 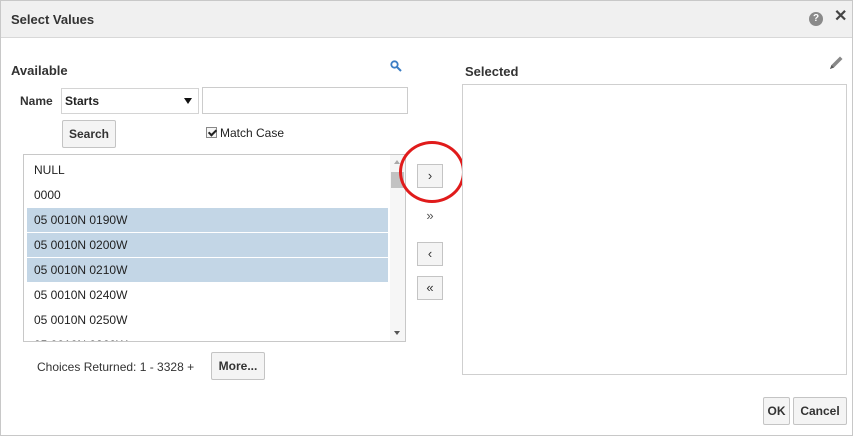 What do you see at coordinates (116, 367) in the screenshot?
I see `choices-returned-text: Choices Returned: 1 - 3328 +` at bounding box center [116, 367].